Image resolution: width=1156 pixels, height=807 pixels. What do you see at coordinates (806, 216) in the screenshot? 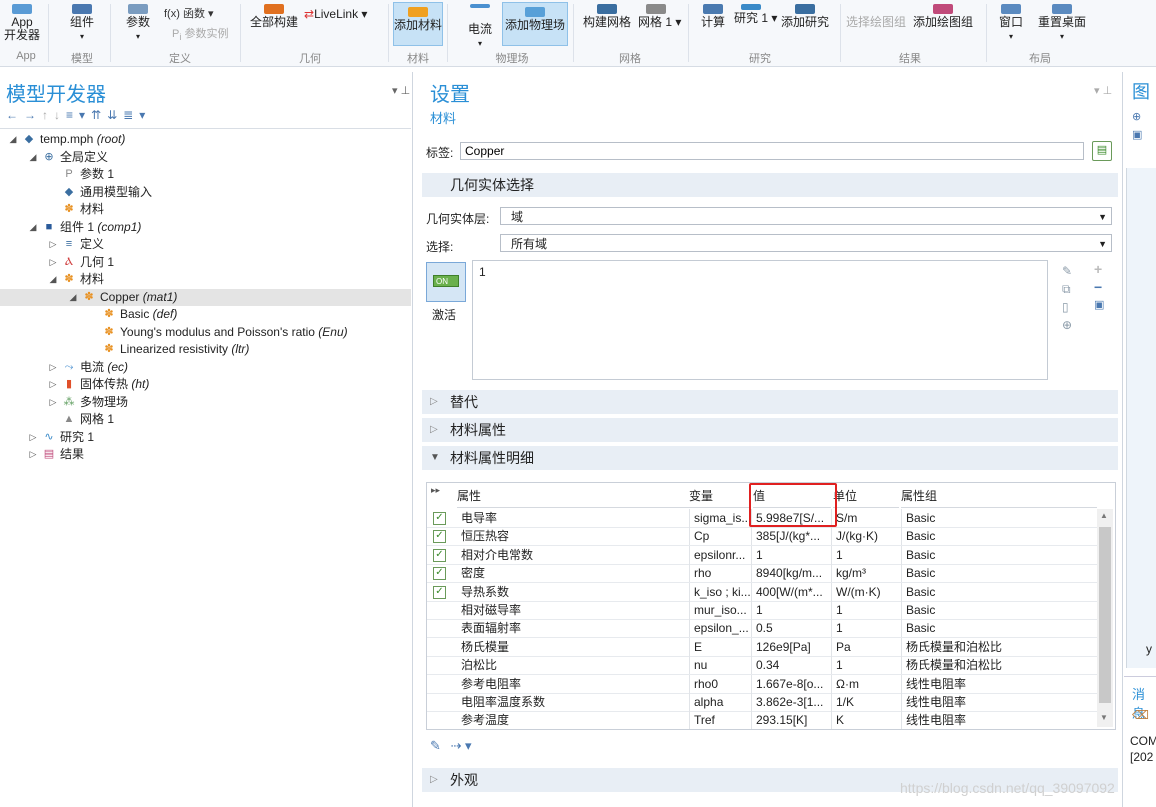
I see `geom-level-select: 域 ▼` at bounding box center [806, 216].